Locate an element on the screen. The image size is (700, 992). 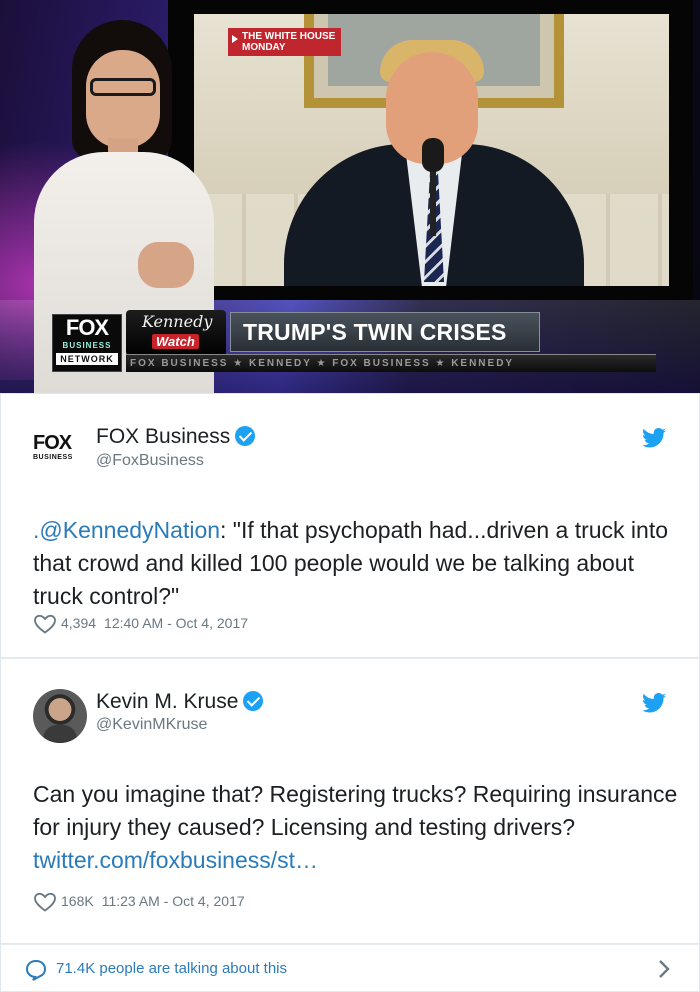
people-talking-link: 71.4K people are talking about this is located at coordinates (171, 969).